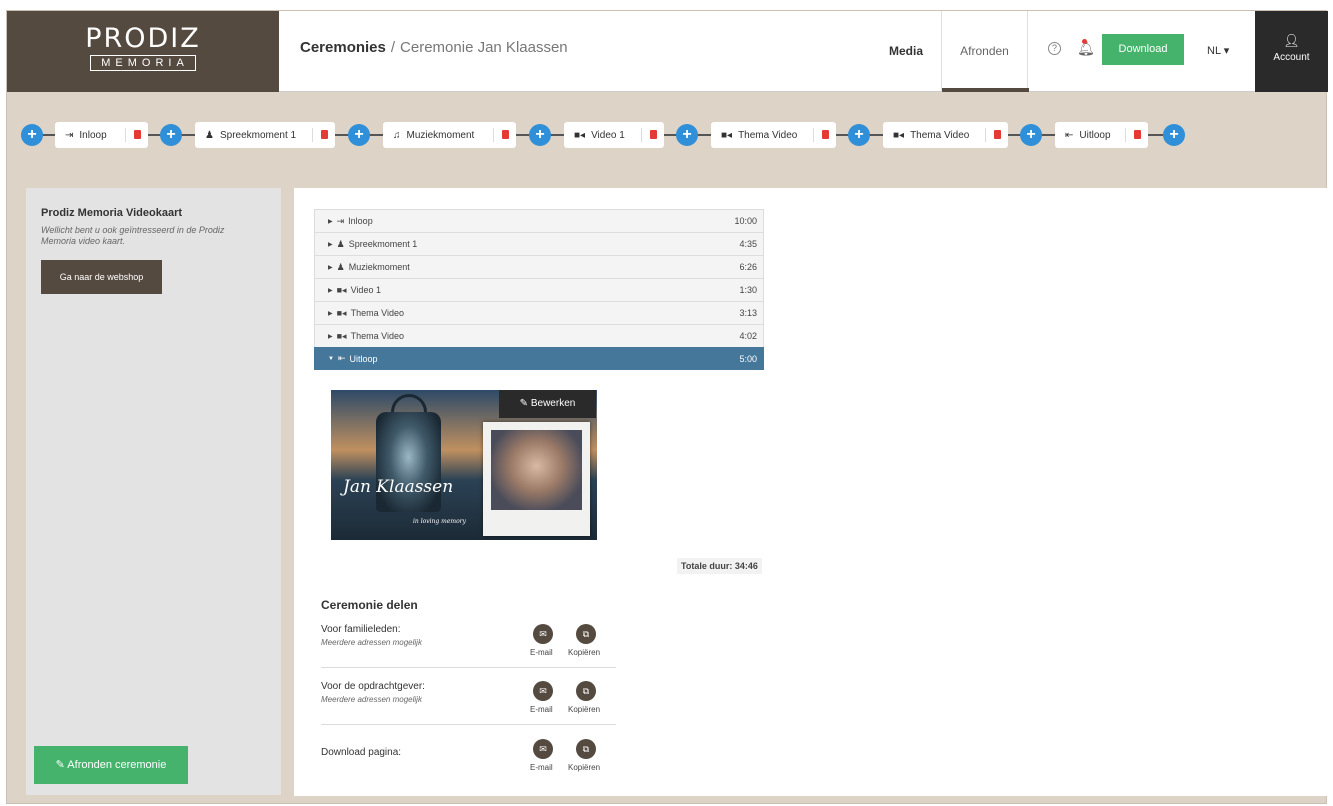 The height and width of the screenshot is (806, 1333). I want to click on accordion-duration: 1:30, so click(748, 290).